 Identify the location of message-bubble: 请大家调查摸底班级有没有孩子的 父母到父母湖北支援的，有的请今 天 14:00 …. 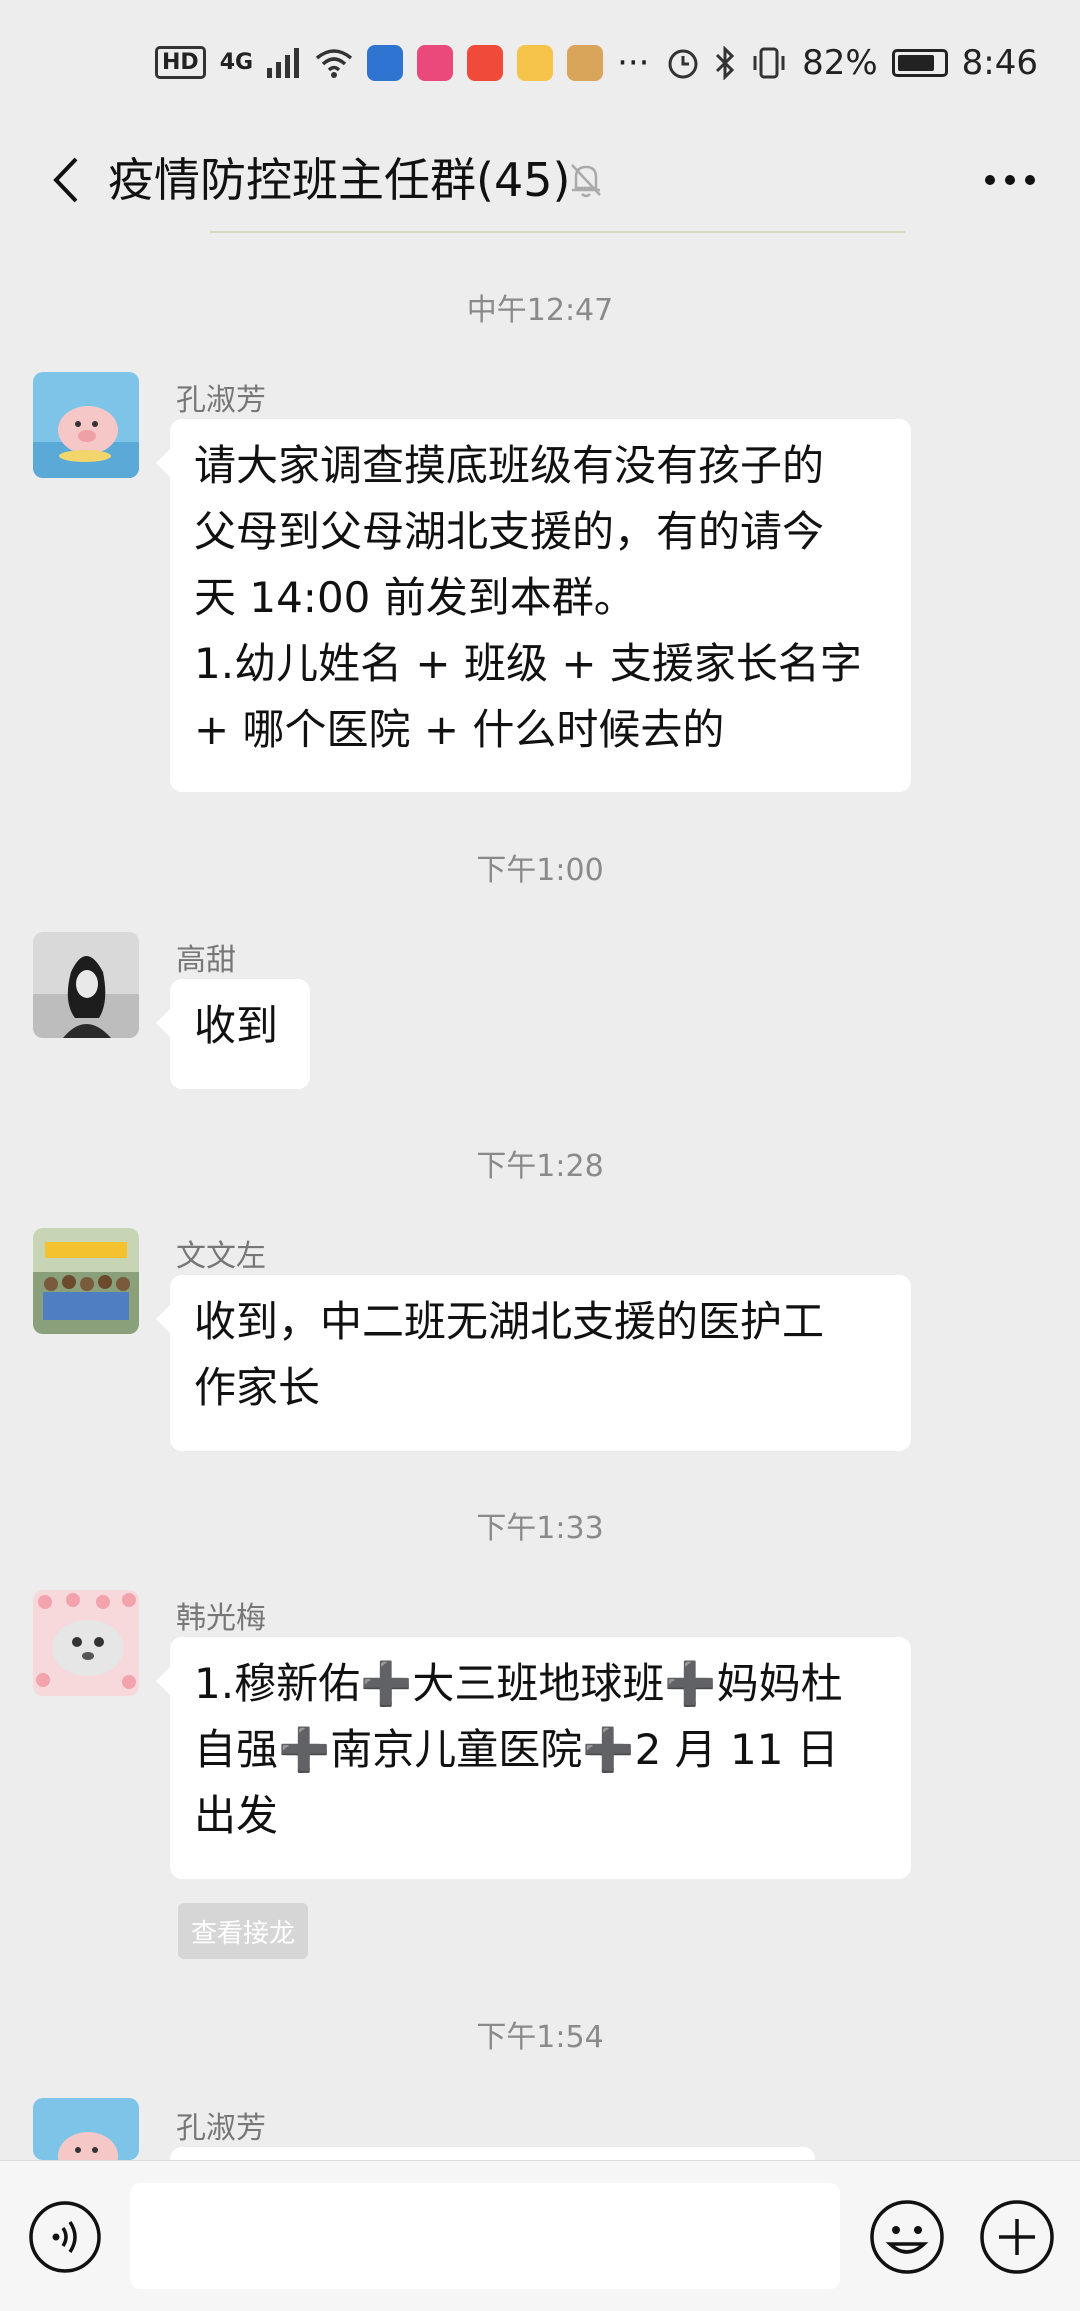
(533, 605).